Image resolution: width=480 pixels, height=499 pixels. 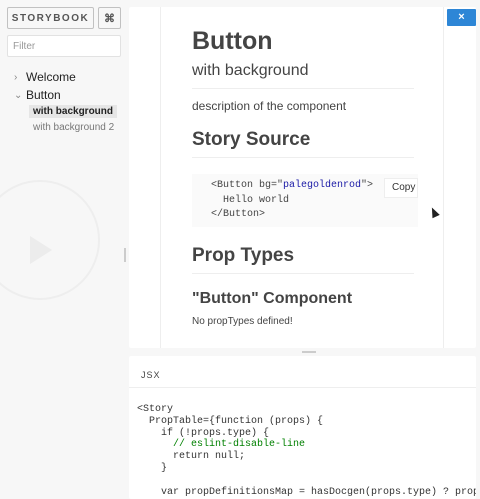 I want to click on code-line: }, so click(x=152, y=468).